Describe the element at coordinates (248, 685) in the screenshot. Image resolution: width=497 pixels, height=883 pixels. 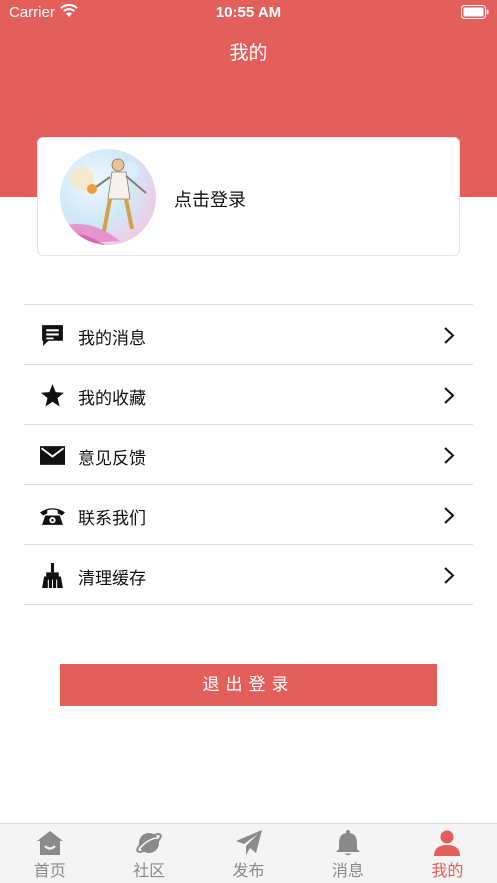
I see `logout-button: 退出登录` at that location.